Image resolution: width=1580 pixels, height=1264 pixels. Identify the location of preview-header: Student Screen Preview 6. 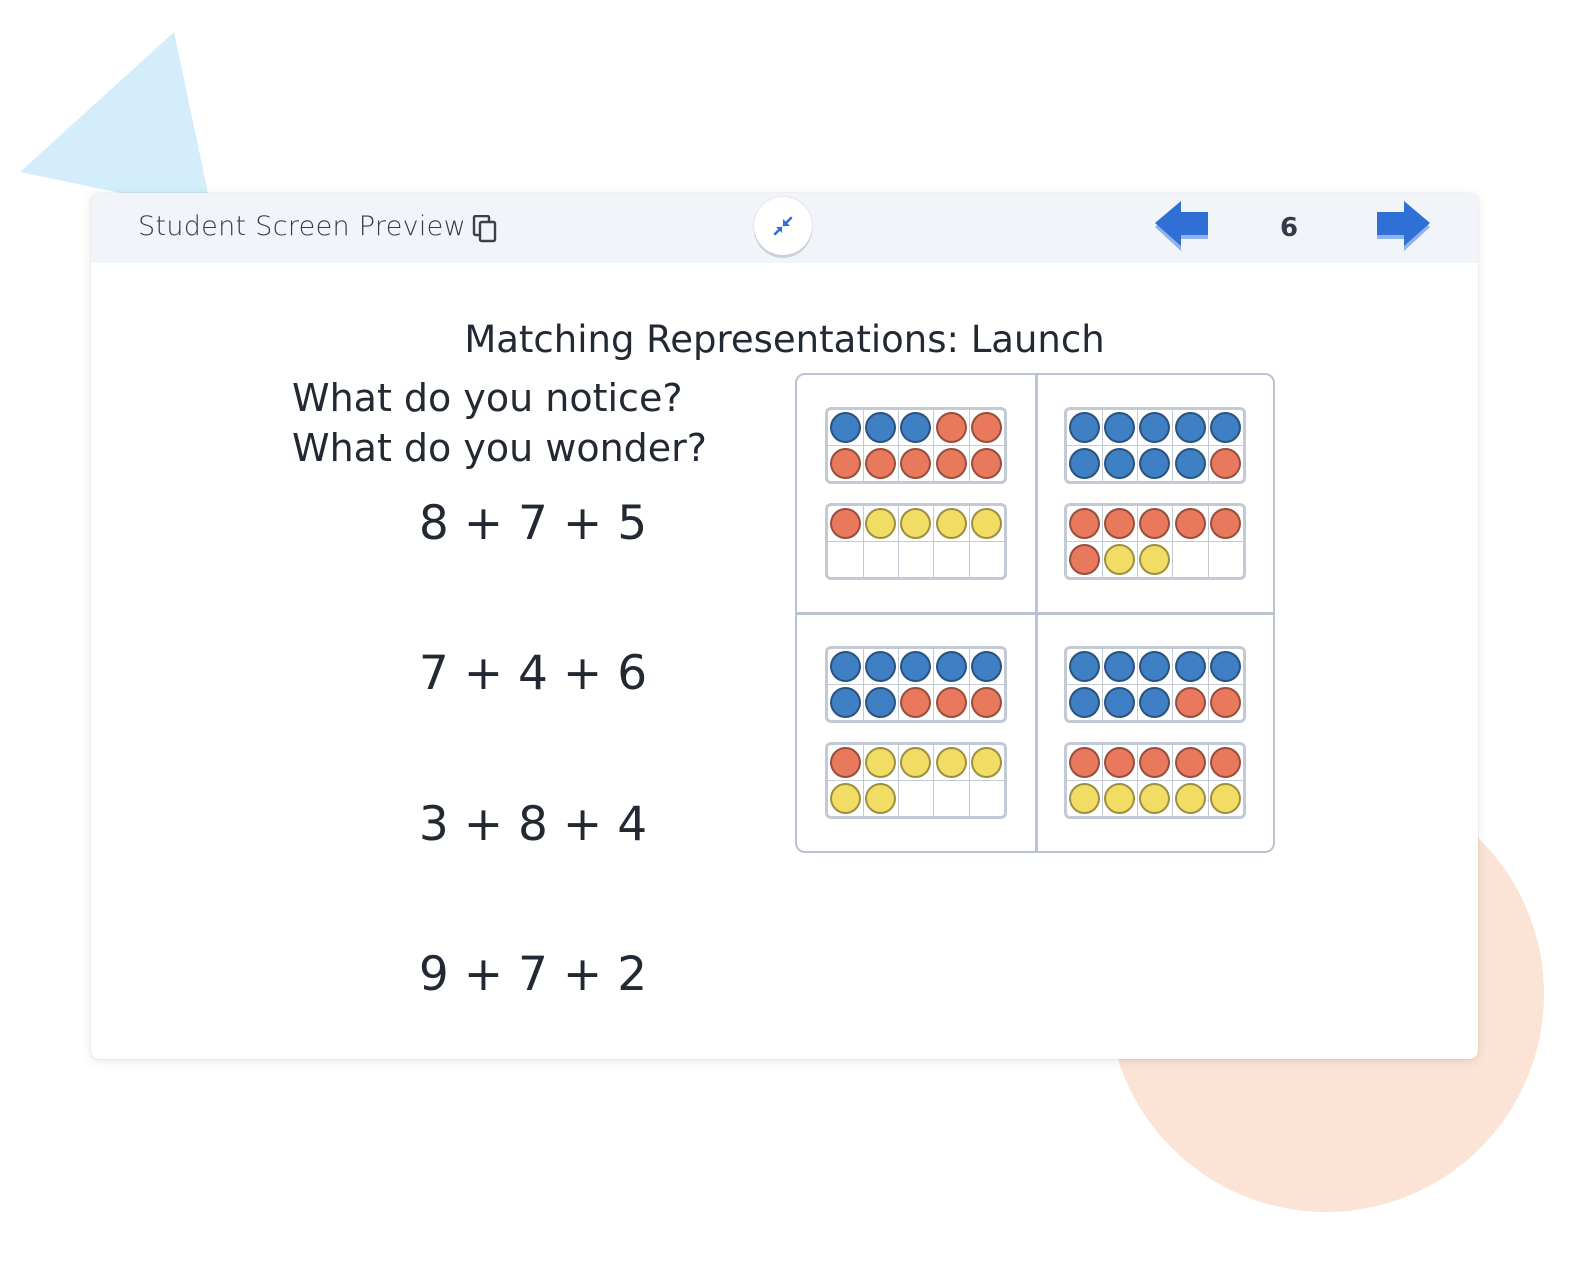
(784, 228).